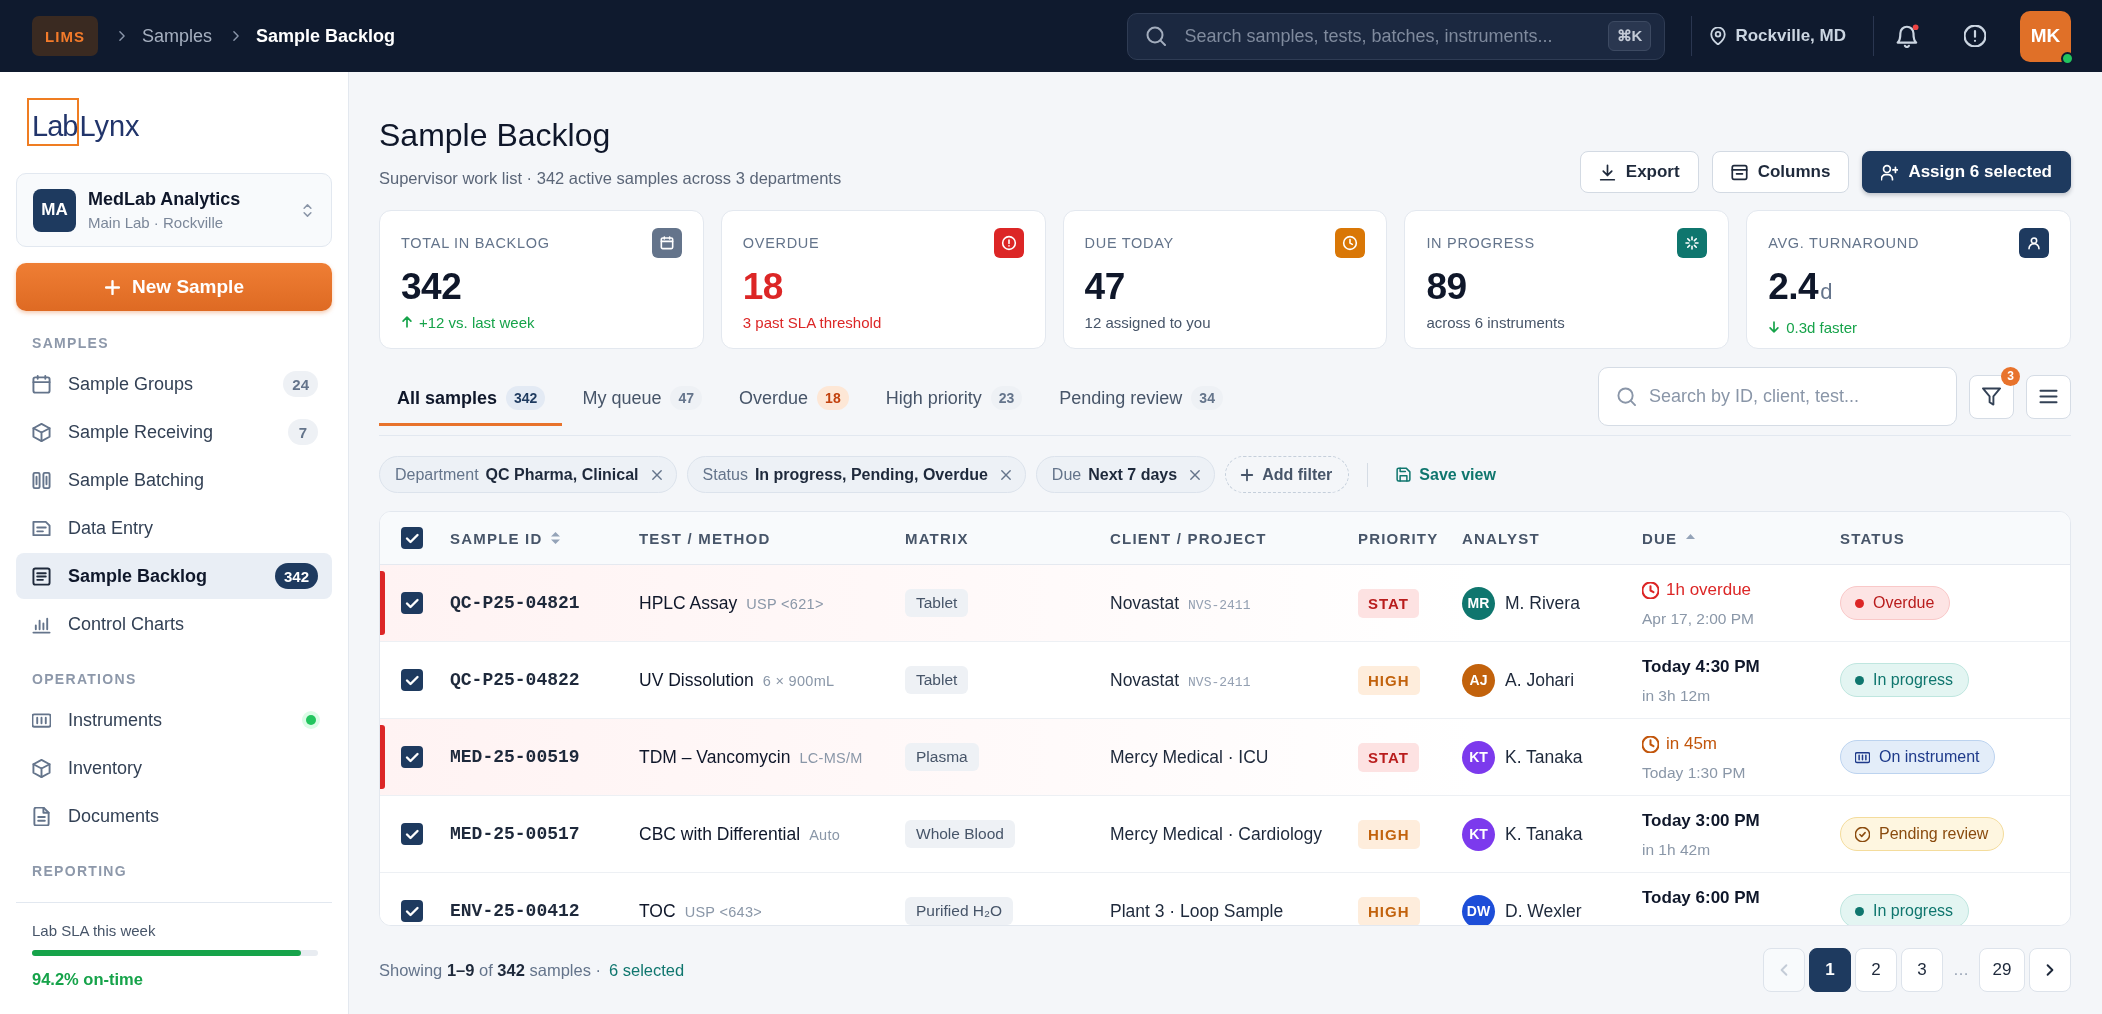 The image size is (2102, 1014). I want to click on sample-id: ENV-25-00412, so click(544, 911).